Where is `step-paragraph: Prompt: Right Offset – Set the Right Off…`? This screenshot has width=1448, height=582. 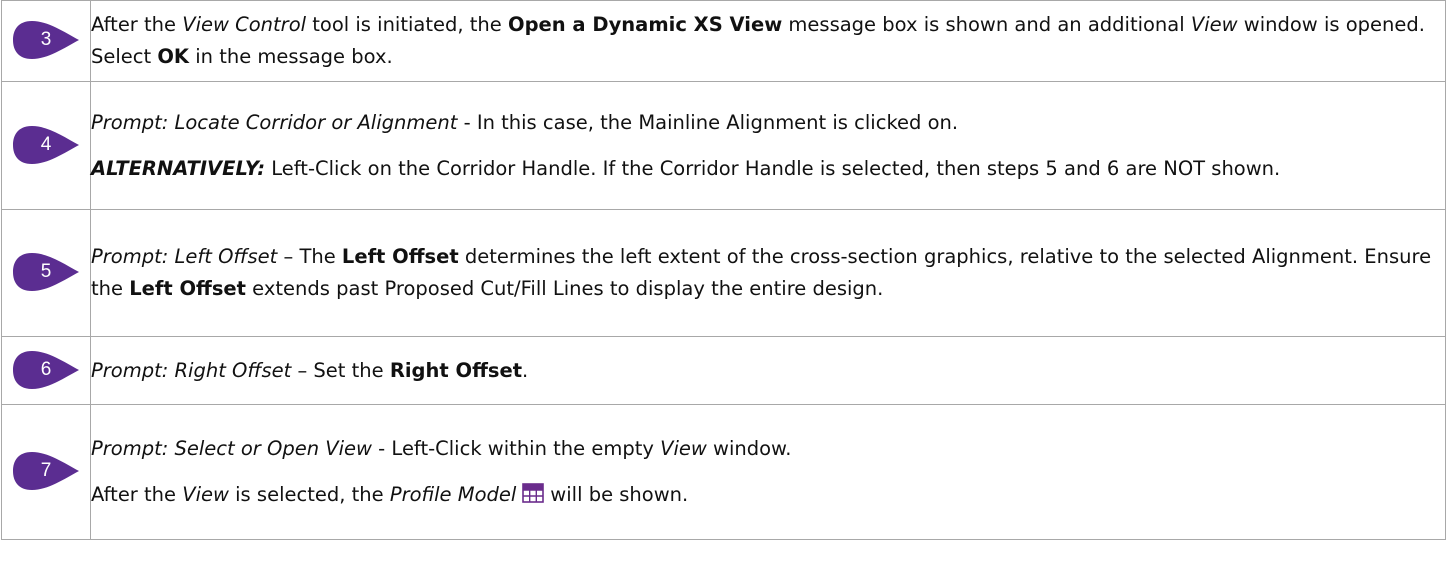 step-paragraph: Prompt: Right Offset – Set the Right Off… is located at coordinates (768, 371).